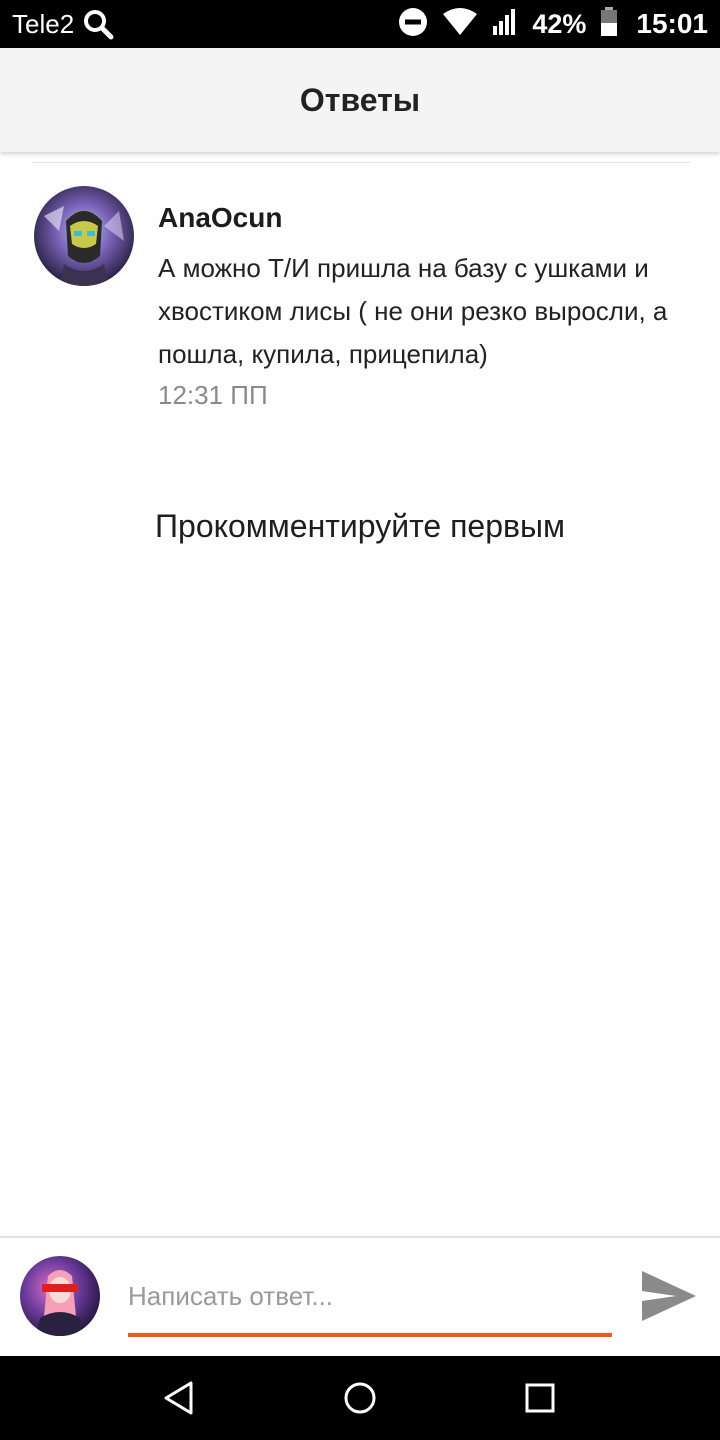 The height and width of the screenshot is (1440, 720). Describe the element at coordinates (672, 23) in the screenshot. I see `status-clock: 15:01` at that location.